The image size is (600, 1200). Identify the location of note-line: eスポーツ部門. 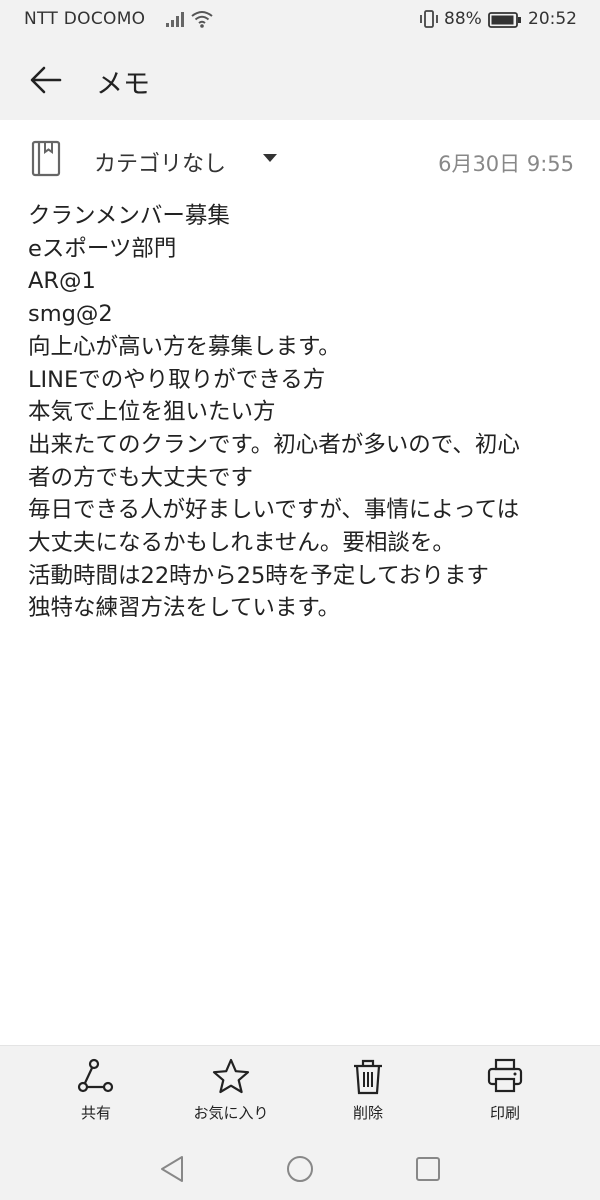
(102, 248).